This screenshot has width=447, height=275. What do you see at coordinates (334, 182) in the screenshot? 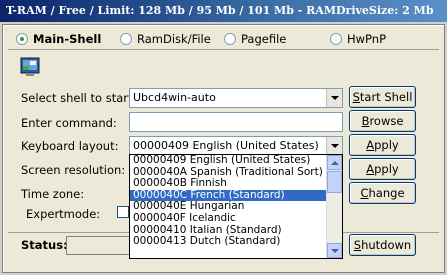
I see `scroll-thumb` at bounding box center [334, 182].